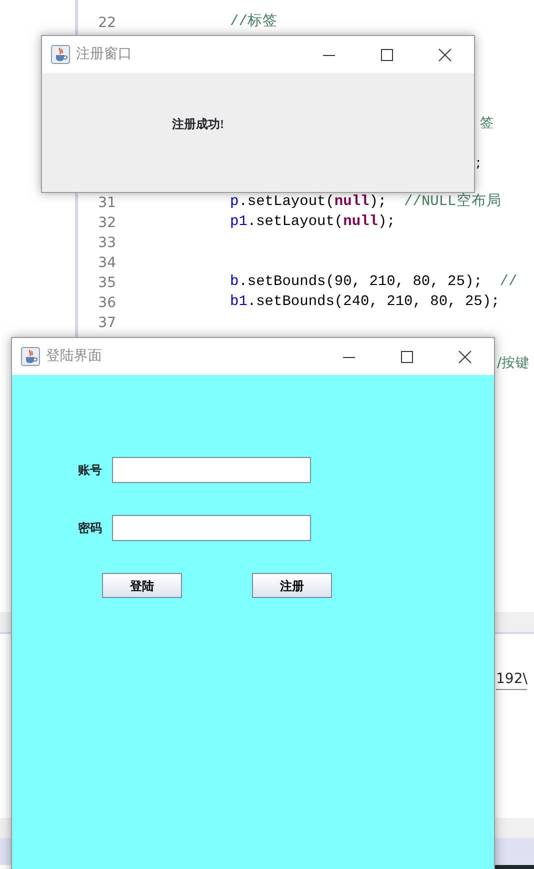 This screenshot has width=534, height=869. What do you see at coordinates (487, 123) in the screenshot?
I see `code-fragment: 签` at bounding box center [487, 123].